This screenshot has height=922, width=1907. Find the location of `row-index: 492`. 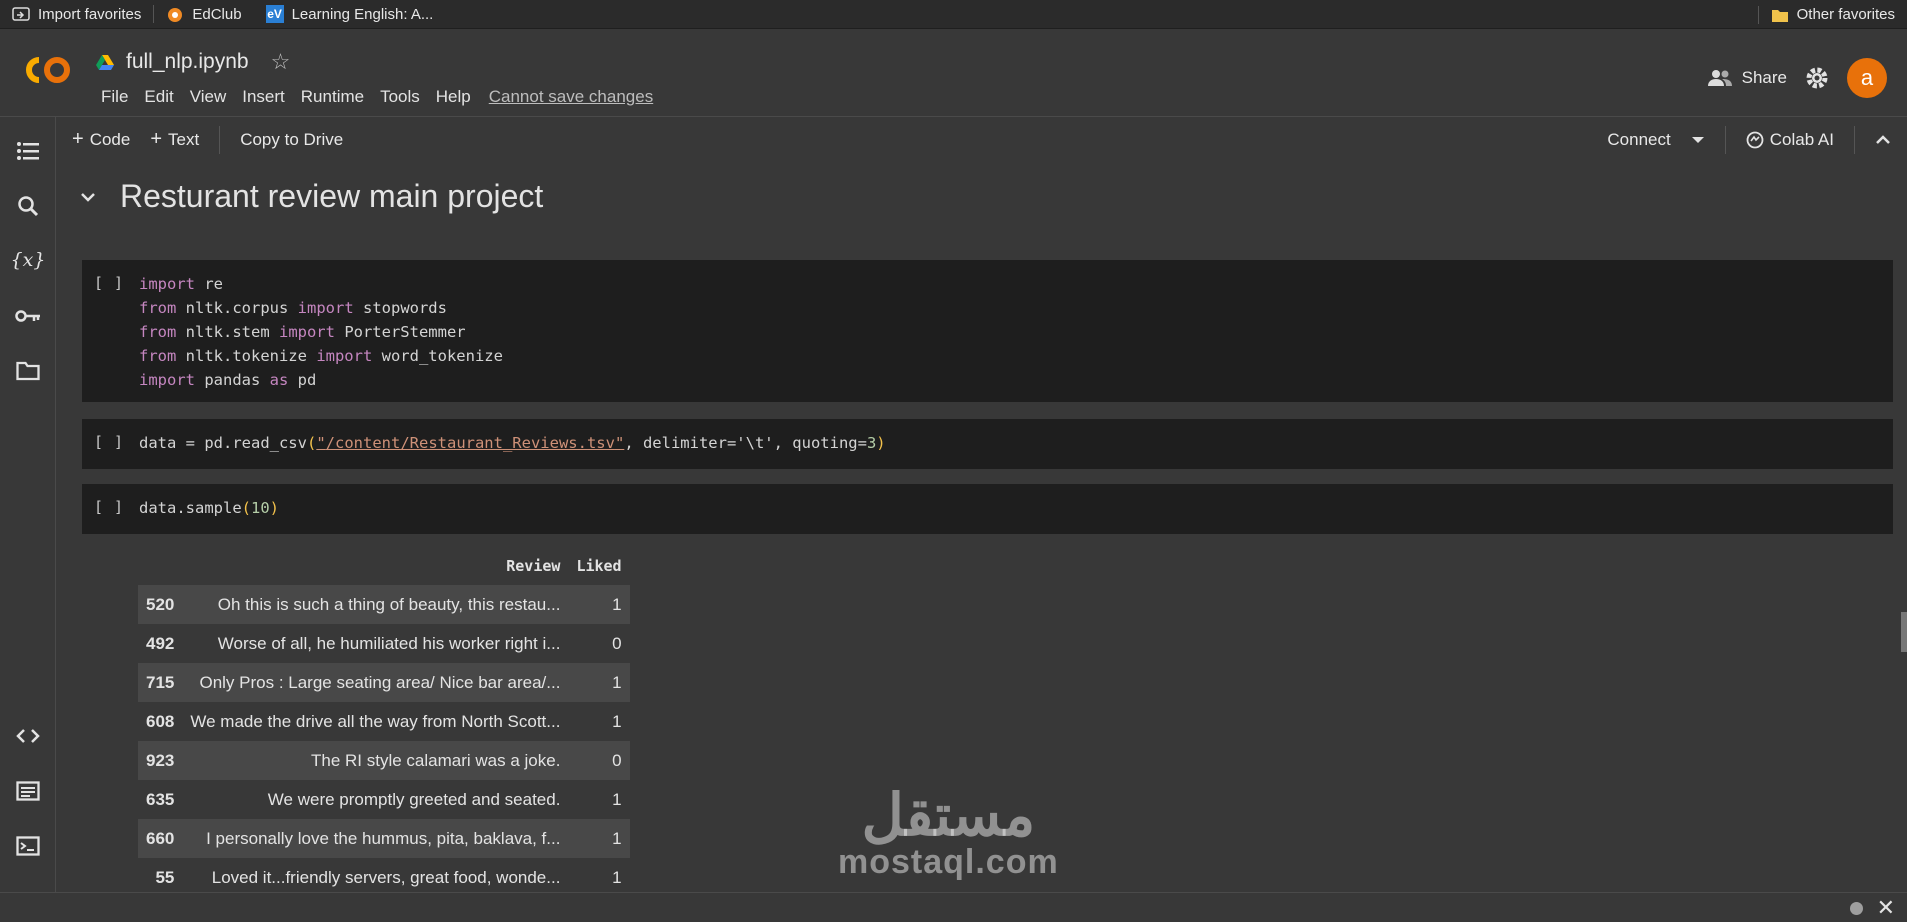

row-index: 492 is located at coordinates (160, 643).